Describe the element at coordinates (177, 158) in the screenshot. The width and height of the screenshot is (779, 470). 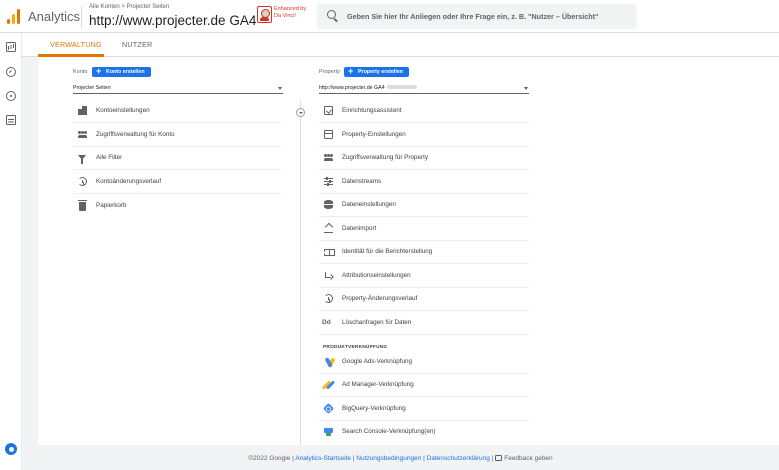
I see `menu-item-alle-filter: Alle Filter` at that location.